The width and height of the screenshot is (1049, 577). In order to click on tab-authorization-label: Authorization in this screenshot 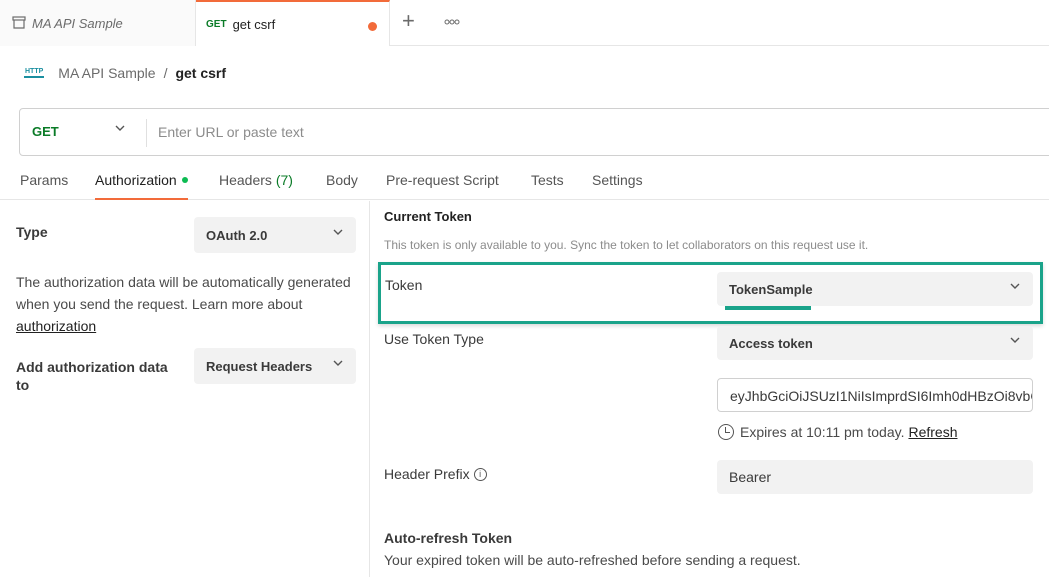, I will do `click(136, 180)`.